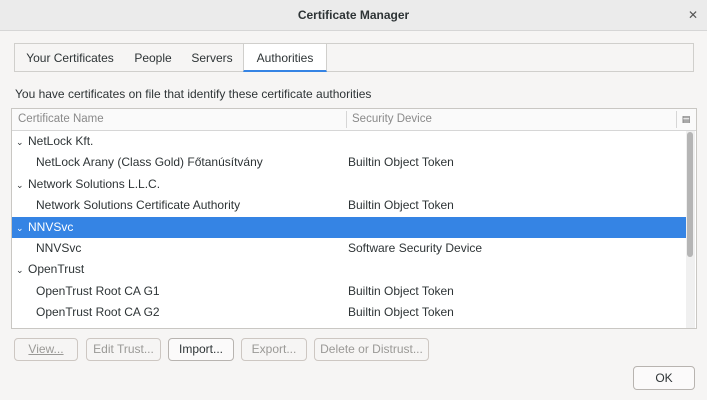 This screenshot has width=707, height=400. What do you see at coordinates (690, 194) in the screenshot?
I see `scrollbar-thumb` at bounding box center [690, 194].